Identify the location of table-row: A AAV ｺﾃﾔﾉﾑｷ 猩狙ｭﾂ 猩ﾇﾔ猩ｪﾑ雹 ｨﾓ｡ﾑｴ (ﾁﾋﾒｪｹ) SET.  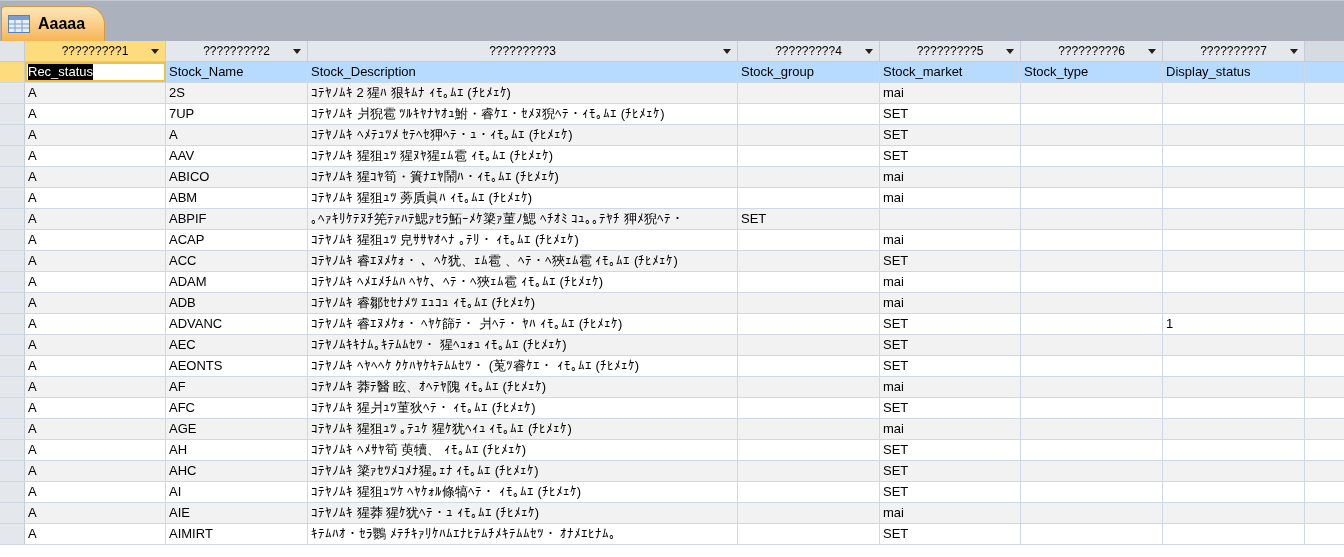
(672, 156).